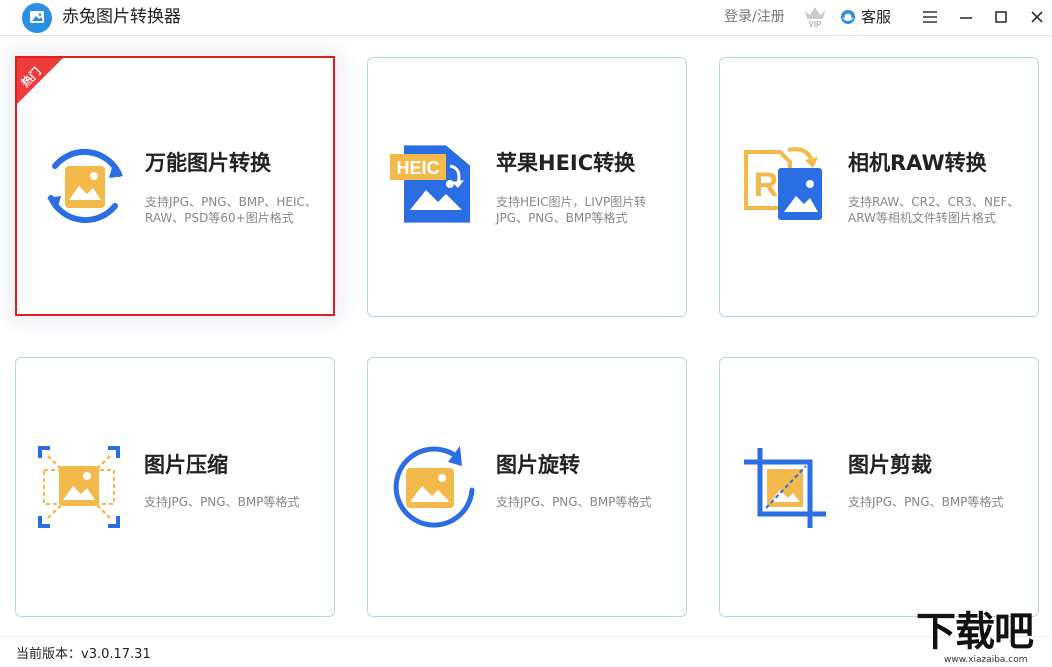 The height and width of the screenshot is (667, 1052). What do you see at coordinates (186, 465) in the screenshot?
I see `card-title: 图片压缩` at bounding box center [186, 465].